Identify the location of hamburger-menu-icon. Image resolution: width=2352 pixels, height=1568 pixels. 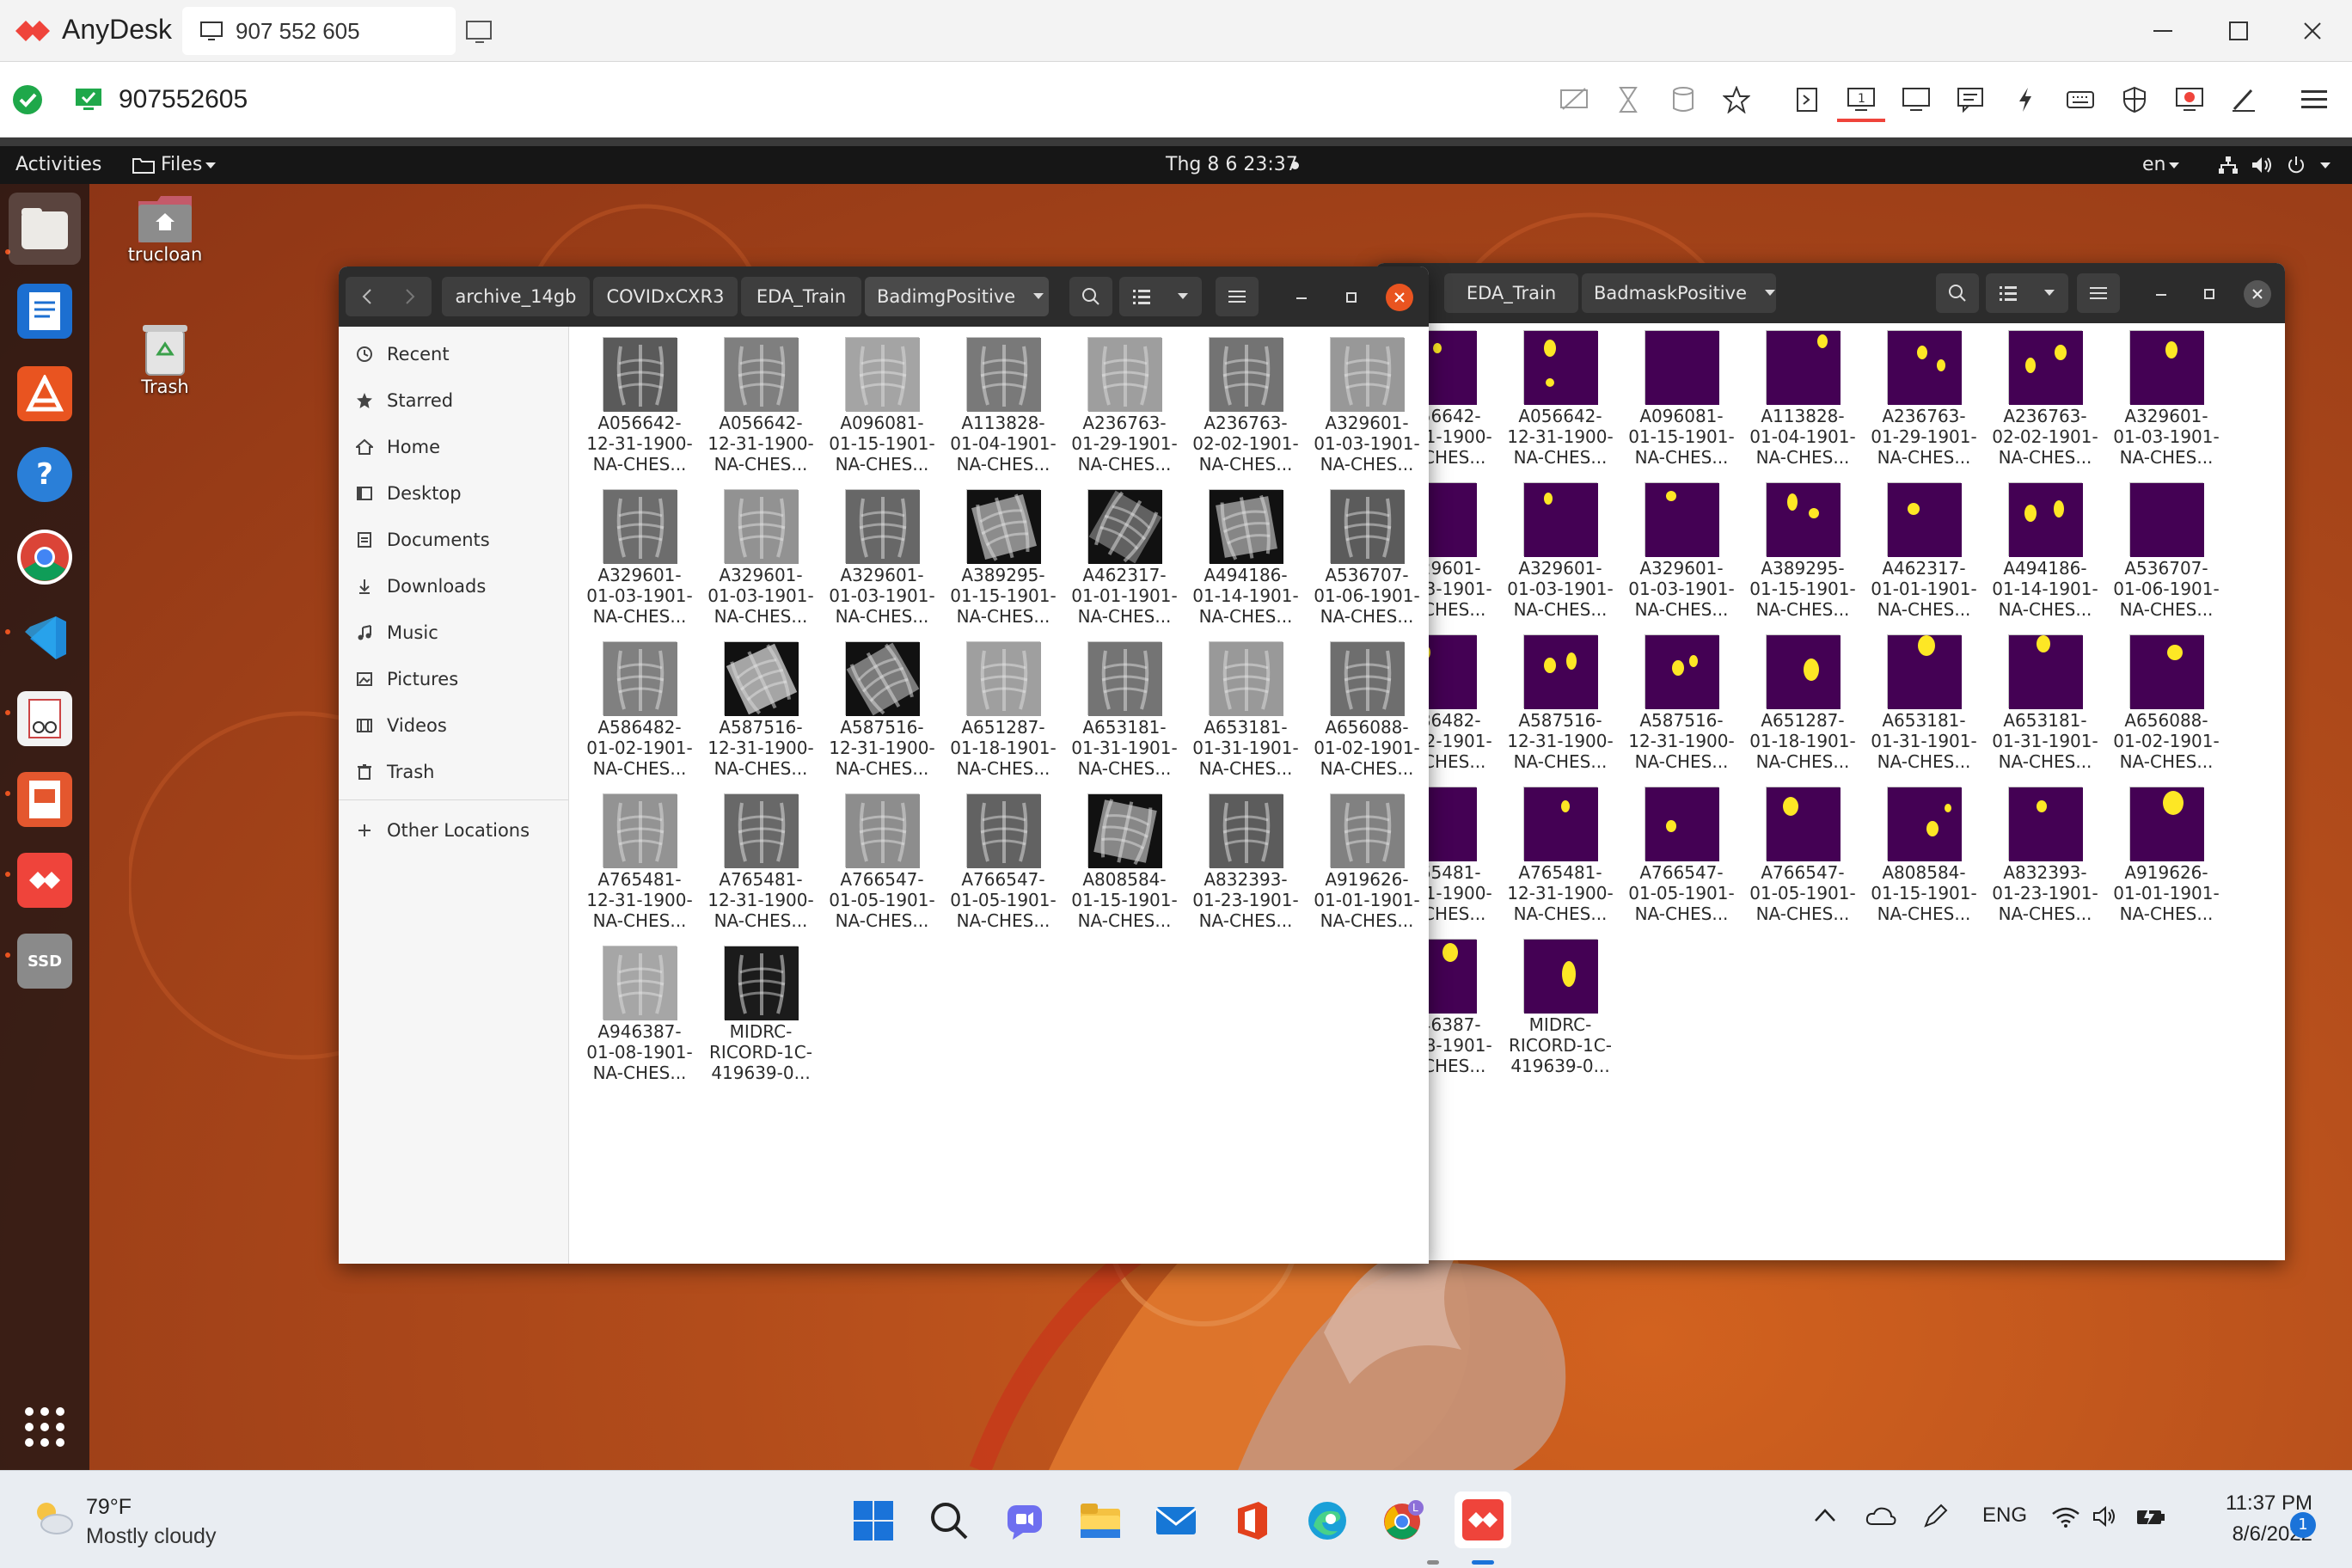
(2314, 100).